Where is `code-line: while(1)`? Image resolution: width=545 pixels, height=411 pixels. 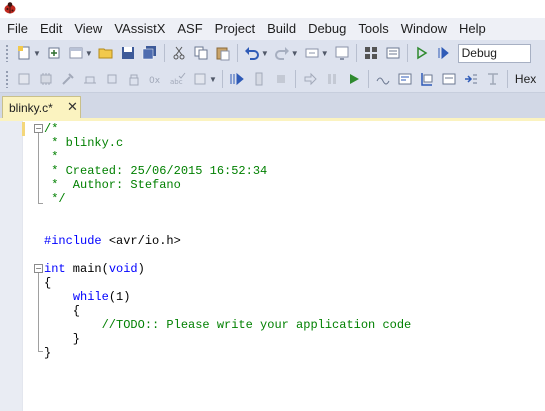
code-line: while(1) is located at coordinates (87, 297).